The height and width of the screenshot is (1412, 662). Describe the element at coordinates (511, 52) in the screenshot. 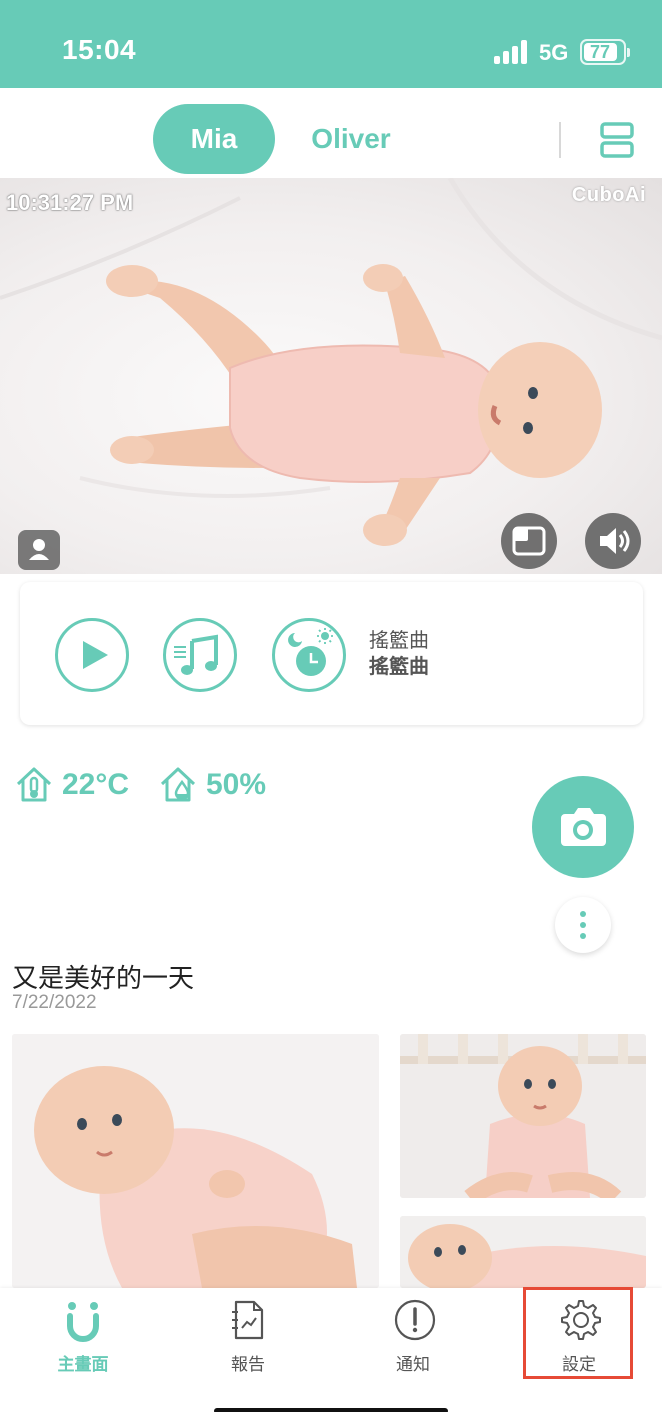

I see `signal-icon` at that location.